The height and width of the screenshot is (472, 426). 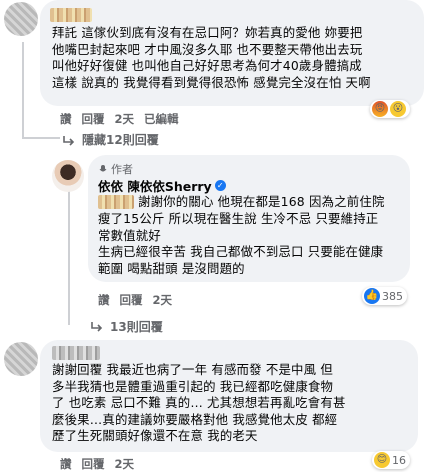 I want to click on smile-emoji-icon: 😊, so click(x=382, y=460).